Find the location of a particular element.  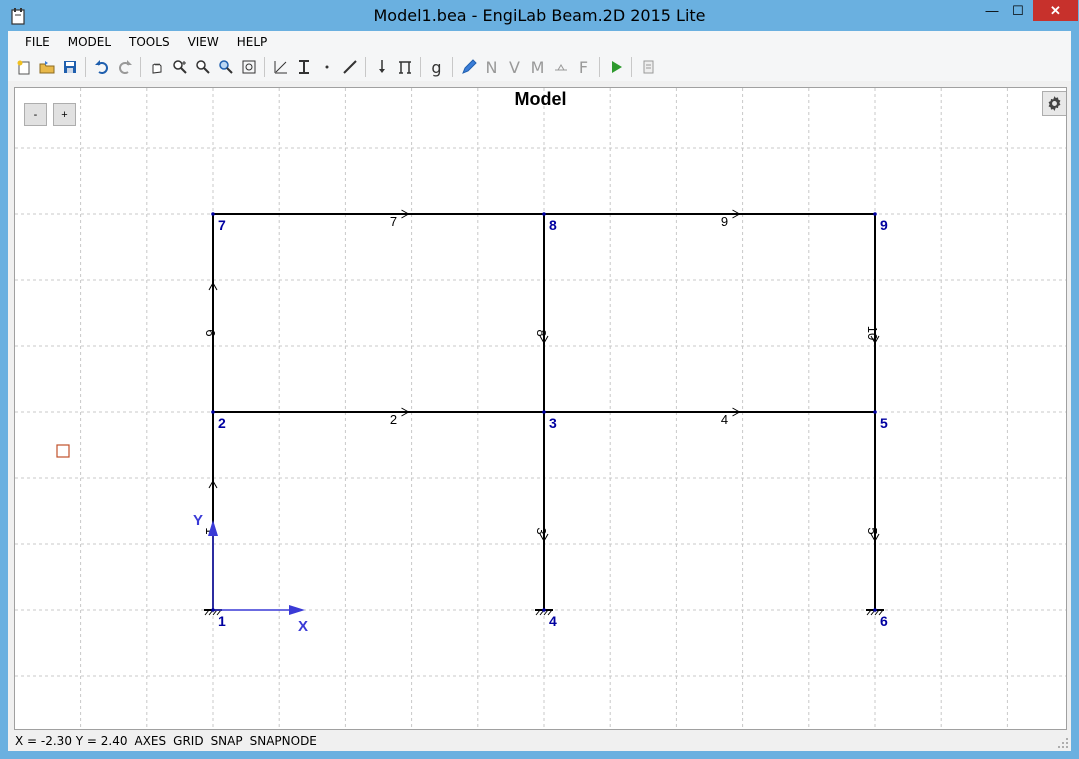

normal-force-icon: N is located at coordinates (491, 67).